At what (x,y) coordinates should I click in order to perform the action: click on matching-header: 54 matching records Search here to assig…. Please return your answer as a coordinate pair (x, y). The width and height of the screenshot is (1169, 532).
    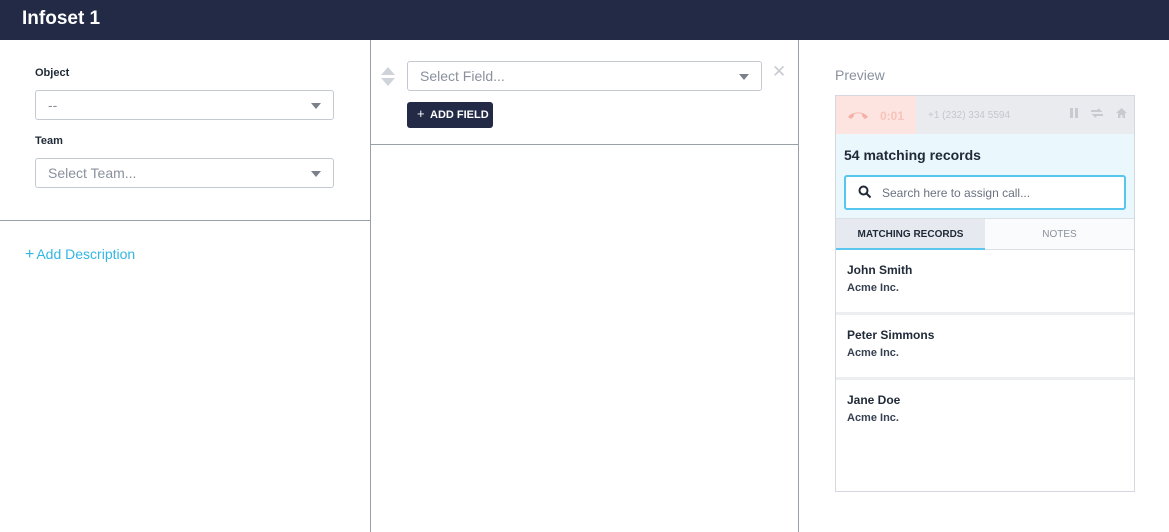
    Looking at the image, I should click on (985, 176).